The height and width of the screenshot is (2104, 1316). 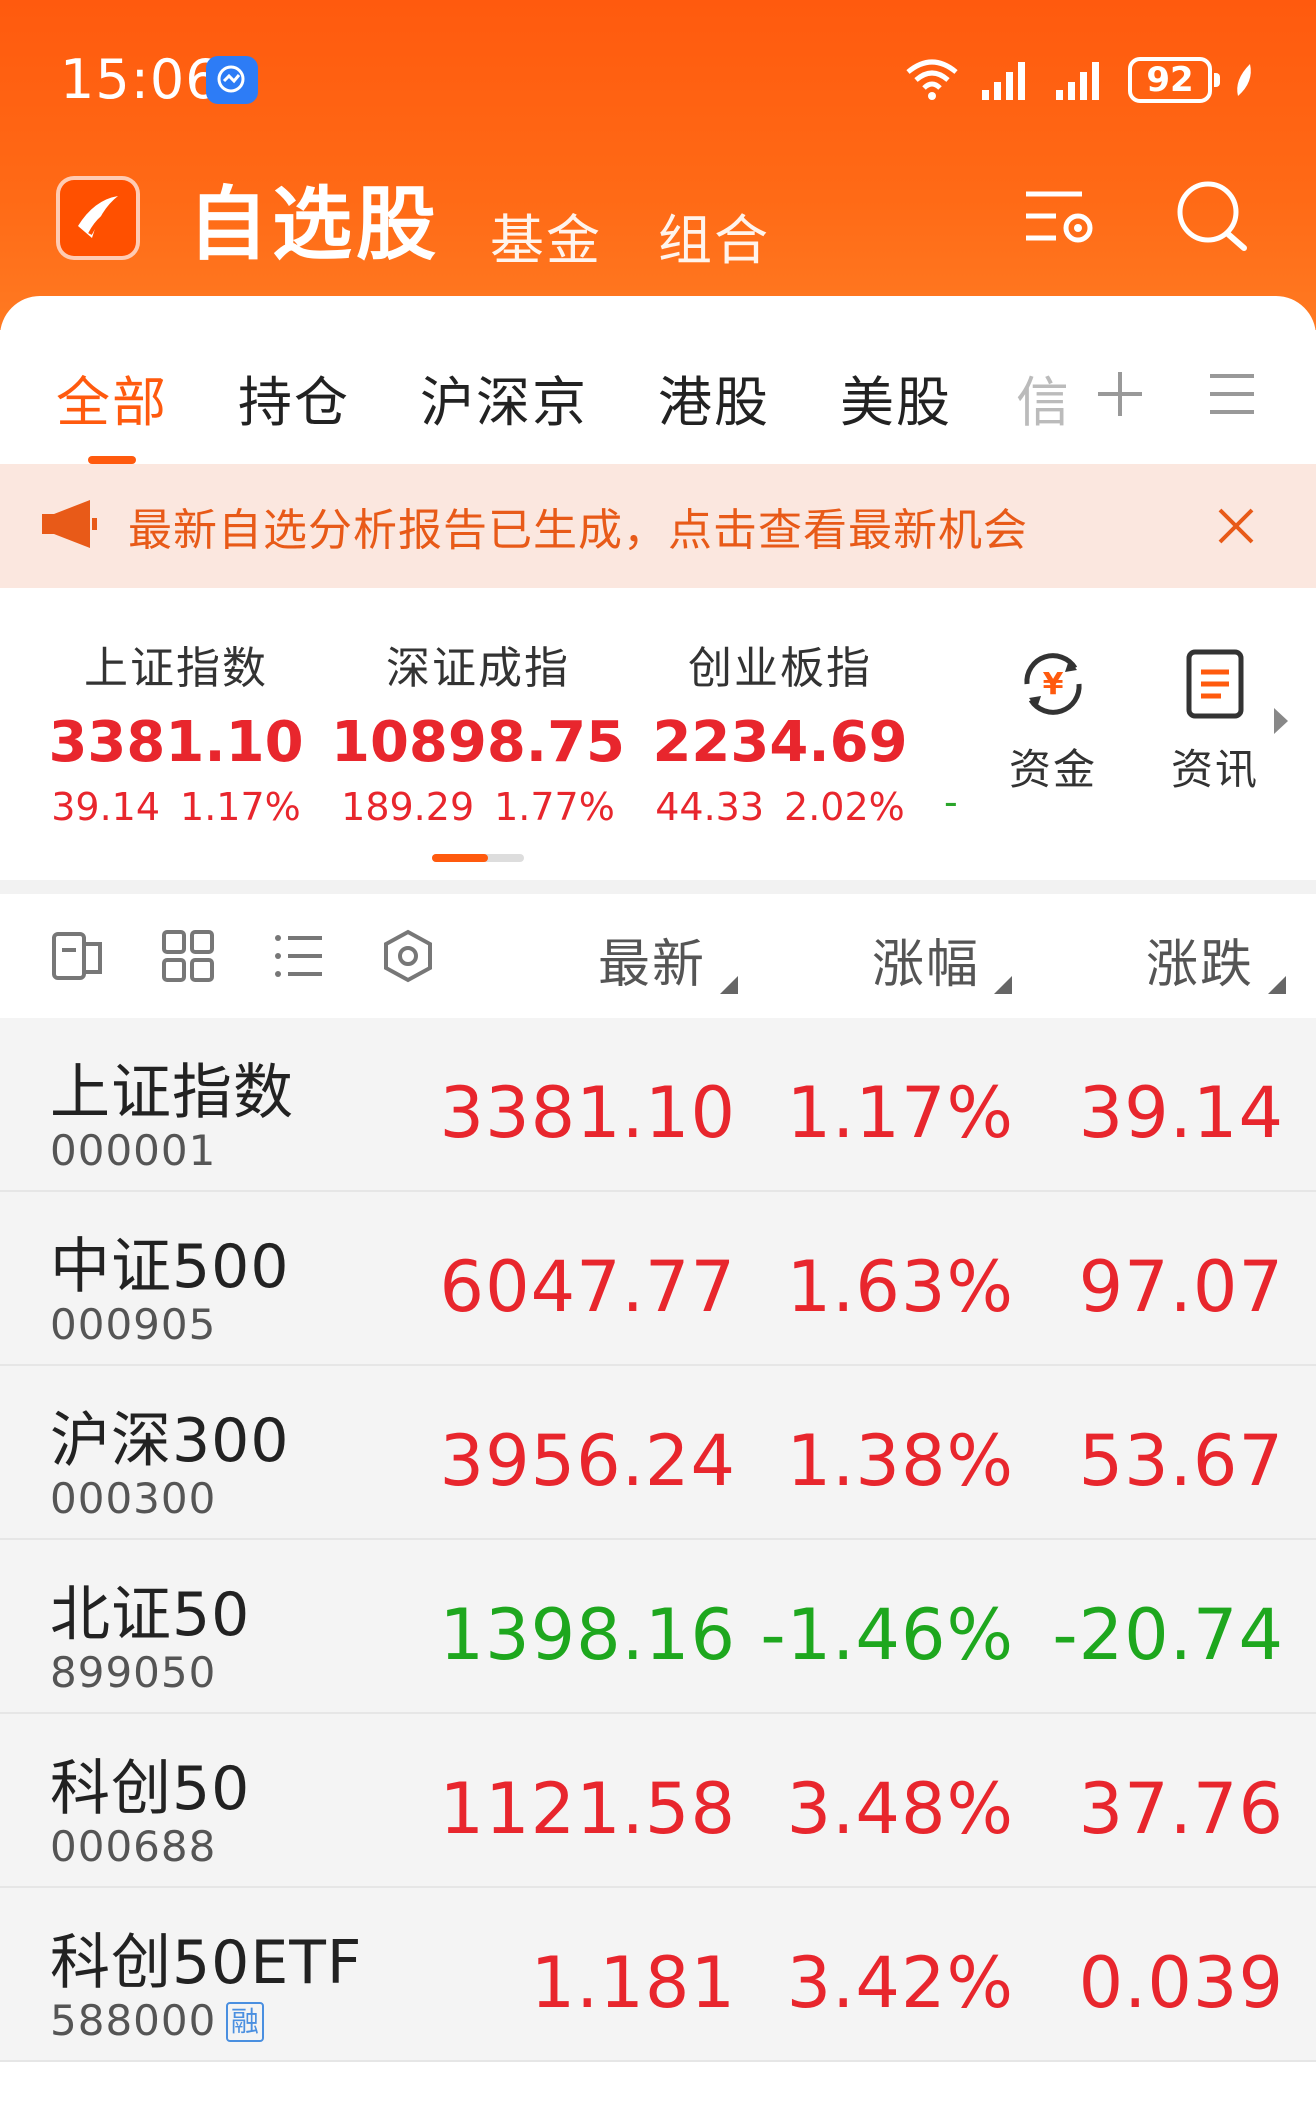 I want to click on news-doc-icon, so click(x=1215, y=684).